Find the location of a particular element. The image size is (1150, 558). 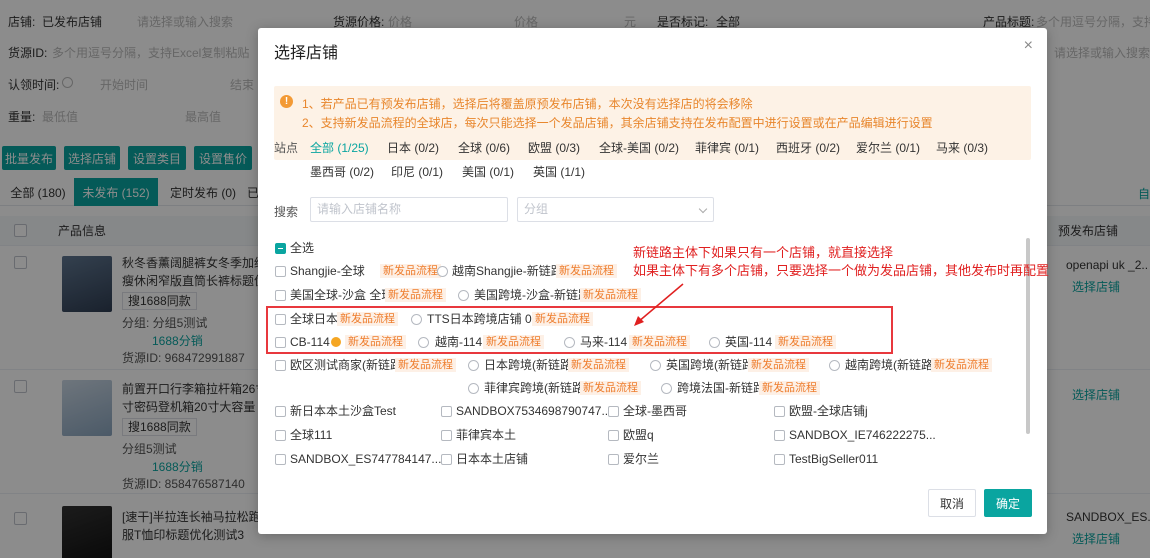

shop-name-search-input: 请输入店铺名称 is located at coordinates (409, 209).